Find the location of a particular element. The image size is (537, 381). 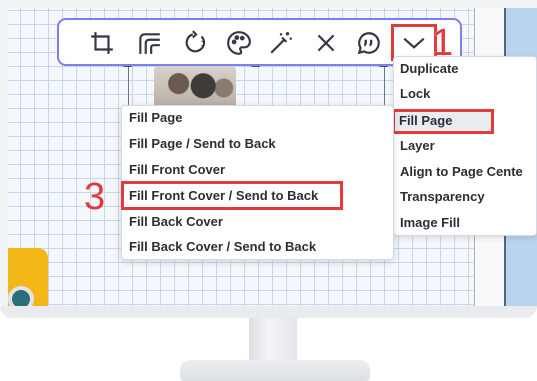

rotate-icon is located at coordinates (195, 43).